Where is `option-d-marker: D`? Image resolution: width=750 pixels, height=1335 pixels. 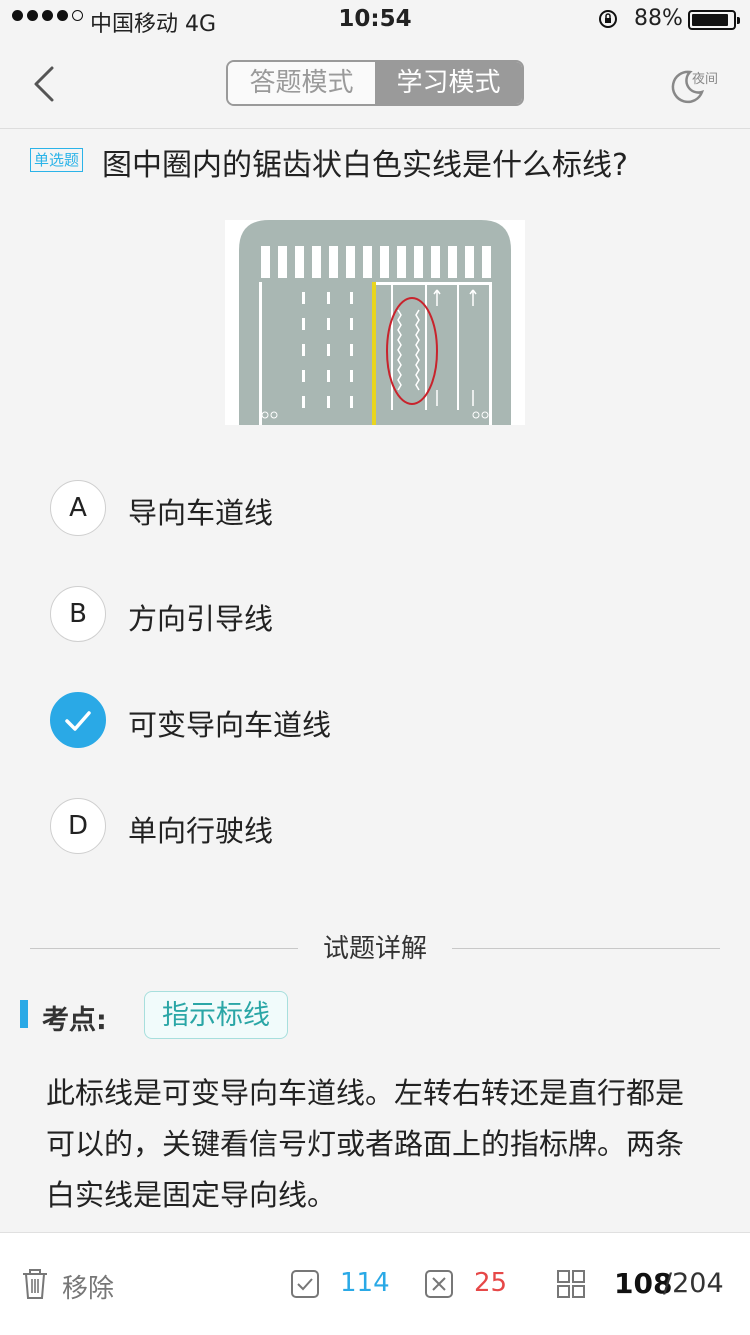 option-d-marker: D is located at coordinates (78, 826).